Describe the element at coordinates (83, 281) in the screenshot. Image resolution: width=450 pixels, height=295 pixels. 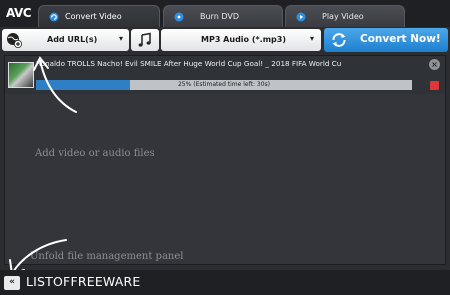
I see `watermark-text: LISTOFFREEWARE` at that location.